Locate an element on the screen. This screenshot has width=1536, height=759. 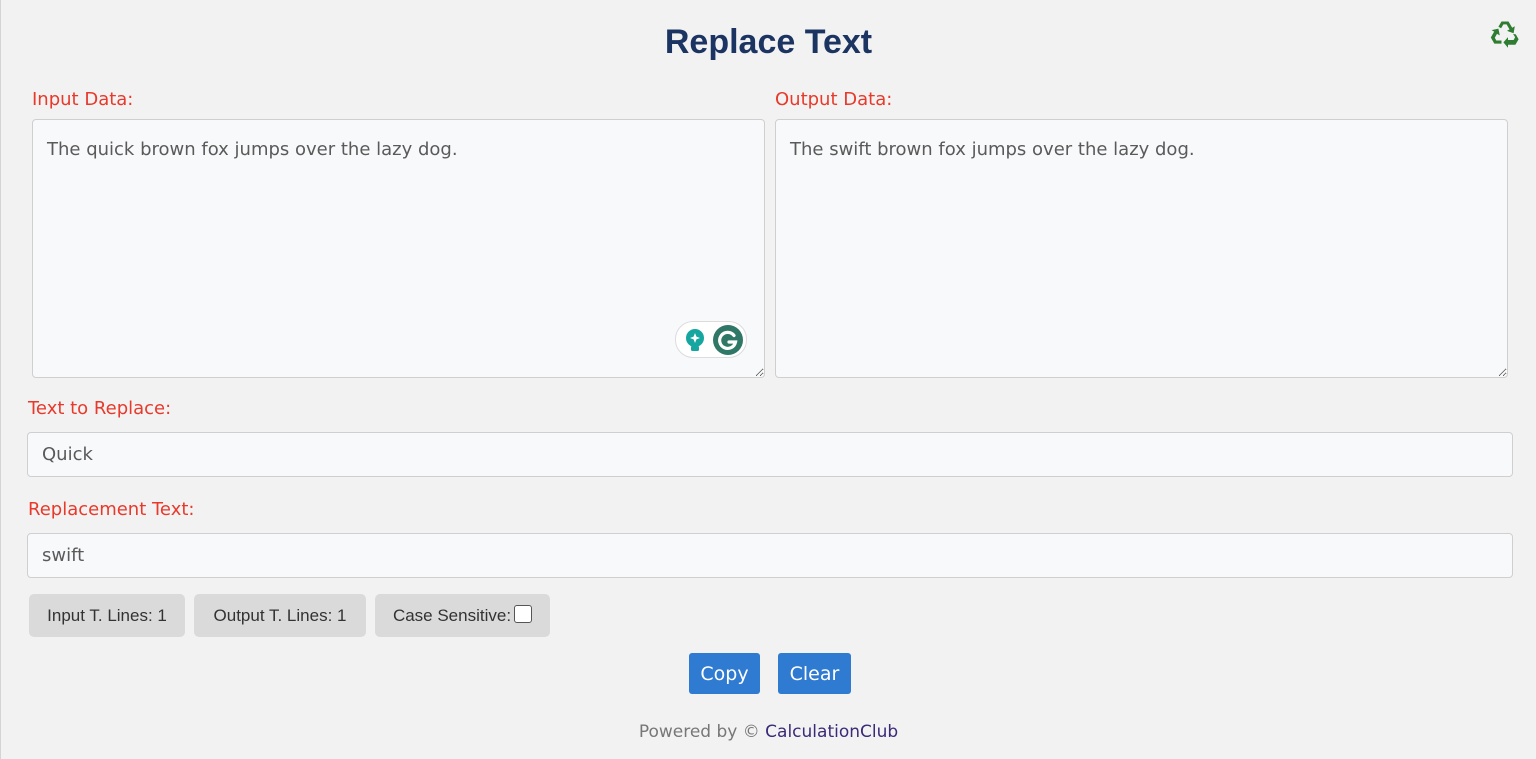
case-sensitive-toggle: Case Sensitive: is located at coordinates (462, 615).